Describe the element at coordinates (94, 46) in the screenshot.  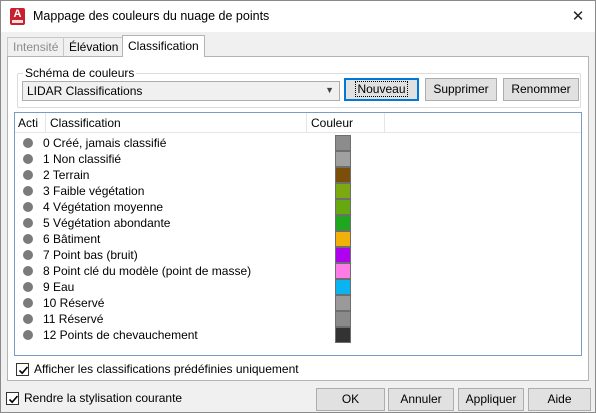
I see `tab-elevation: Élévation` at that location.